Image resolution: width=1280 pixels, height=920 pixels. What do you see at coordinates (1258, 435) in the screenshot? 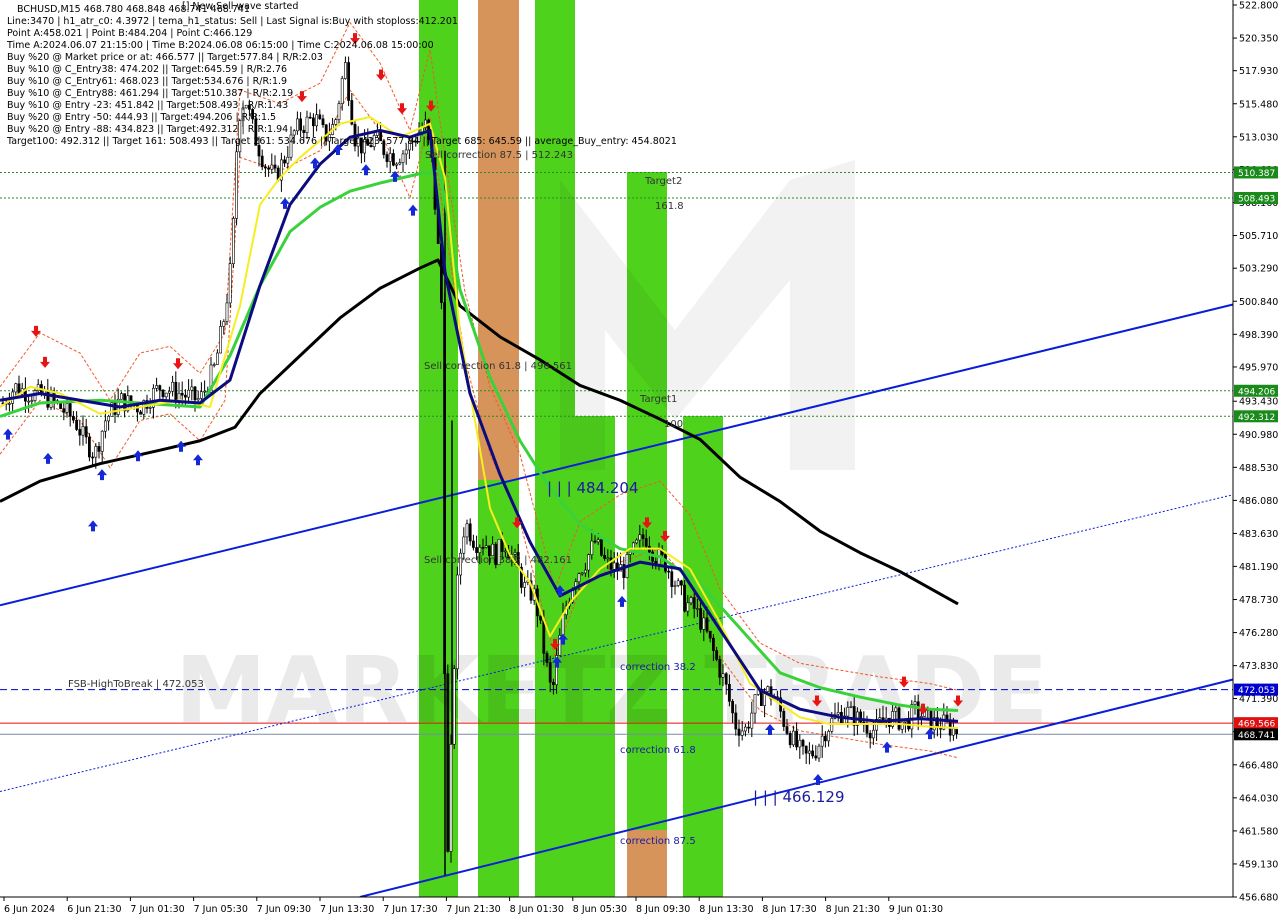
I see `price-tick-label: 490.980` at bounding box center [1258, 435].